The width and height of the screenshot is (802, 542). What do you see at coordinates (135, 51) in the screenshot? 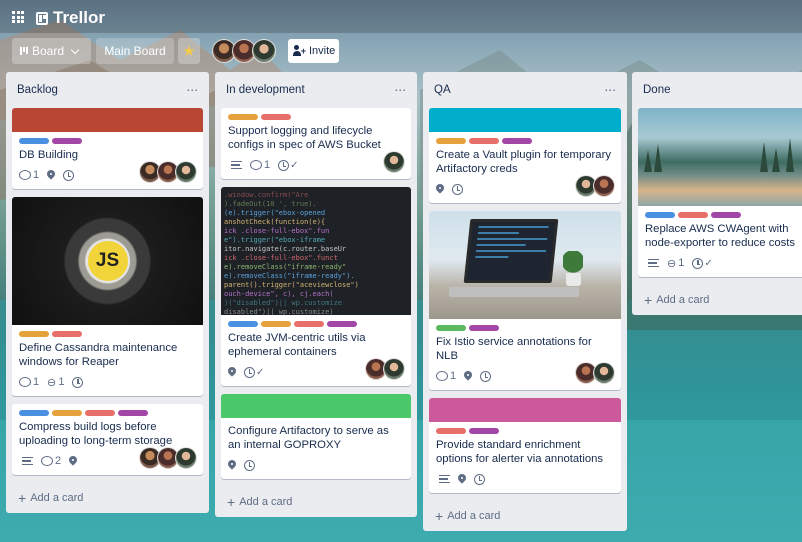
I see `board-name-button: Main Board` at bounding box center [135, 51].